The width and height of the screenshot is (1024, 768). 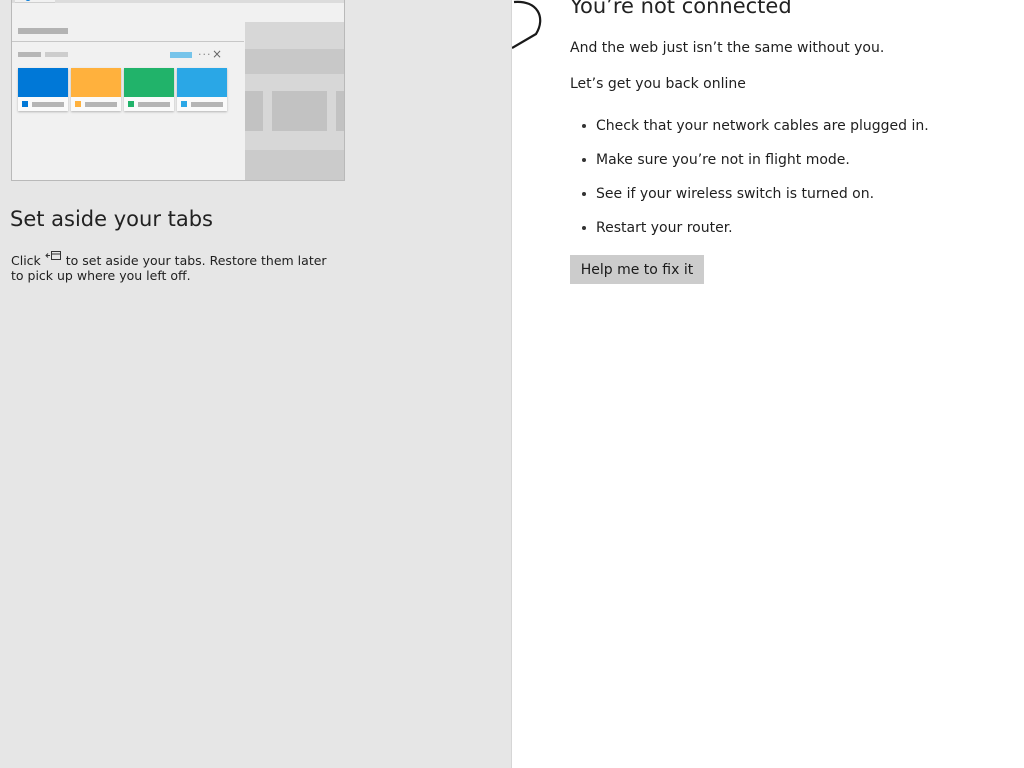 I want to click on set-aside-tabs-icon, so click(x=53, y=255).